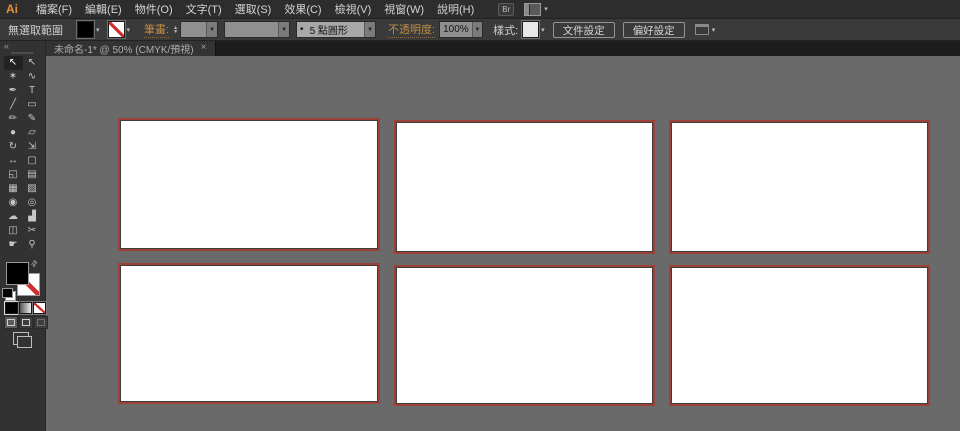 The width and height of the screenshot is (960, 431). I want to click on control-panel-menu-button: ▾, so click(705, 29).